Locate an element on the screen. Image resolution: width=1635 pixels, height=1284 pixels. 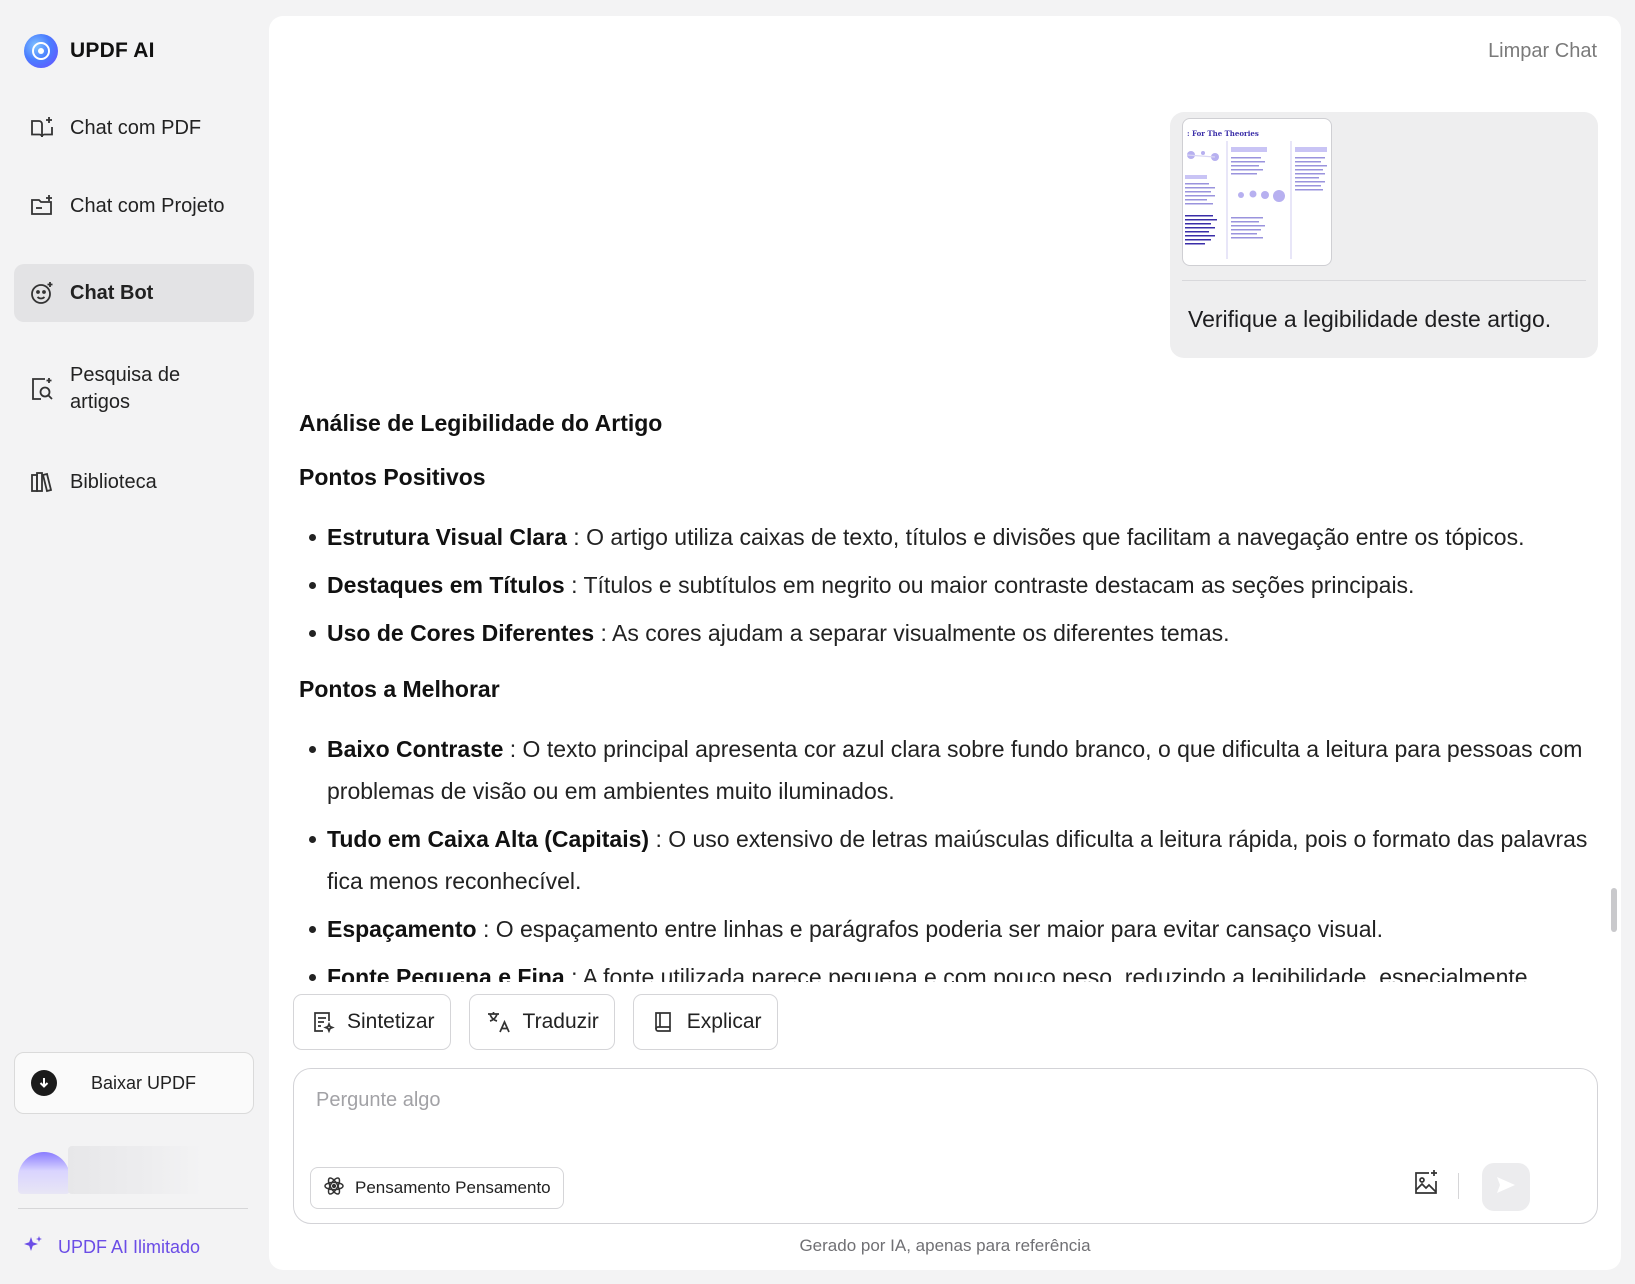
folder-sparkle-icon is located at coordinates (42, 206).